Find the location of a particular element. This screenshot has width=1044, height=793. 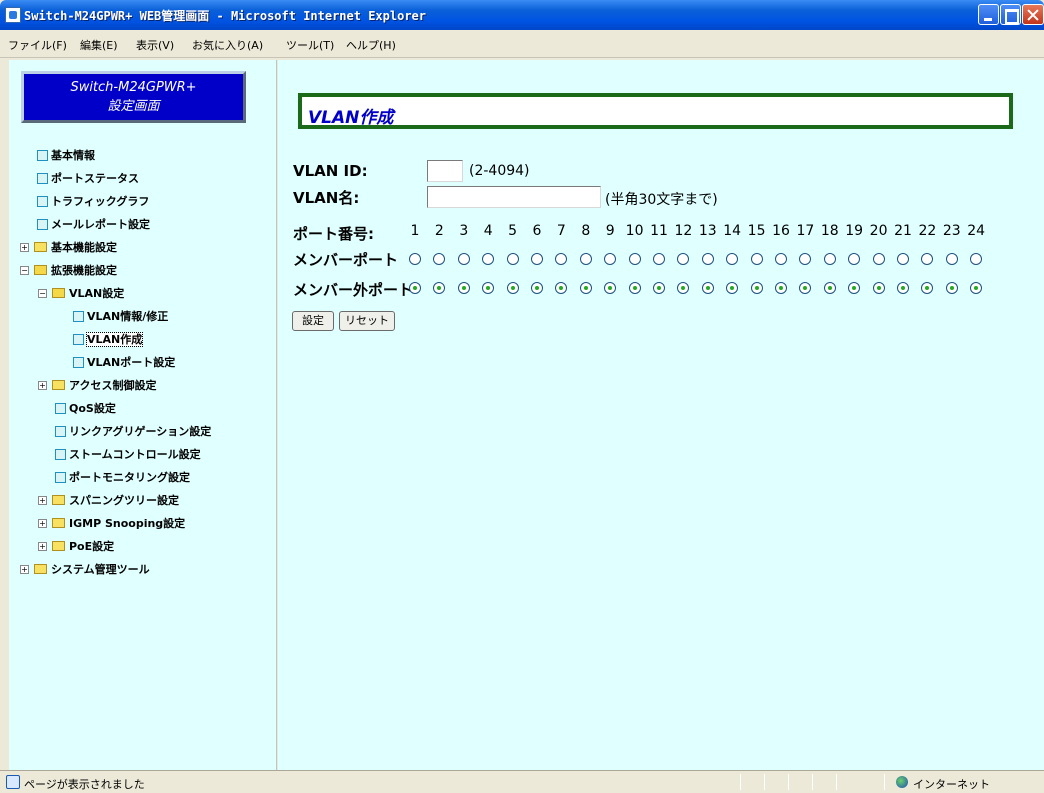

set-button: 設定 is located at coordinates (313, 321).